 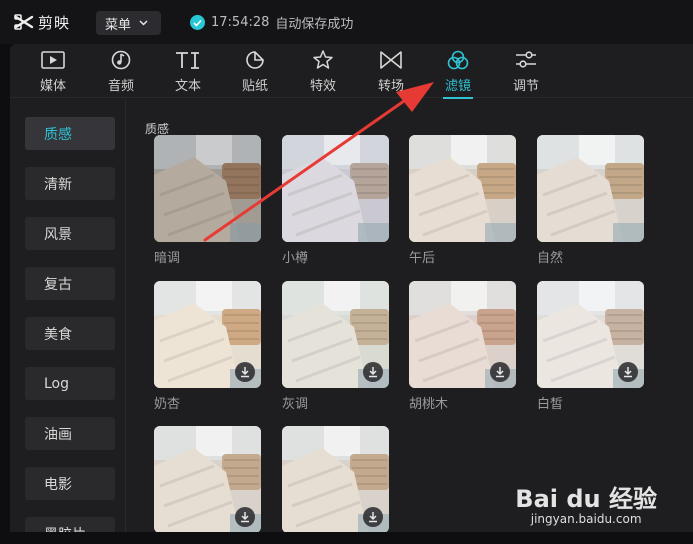 I want to click on bottom-strip, so click(x=346, y=538).